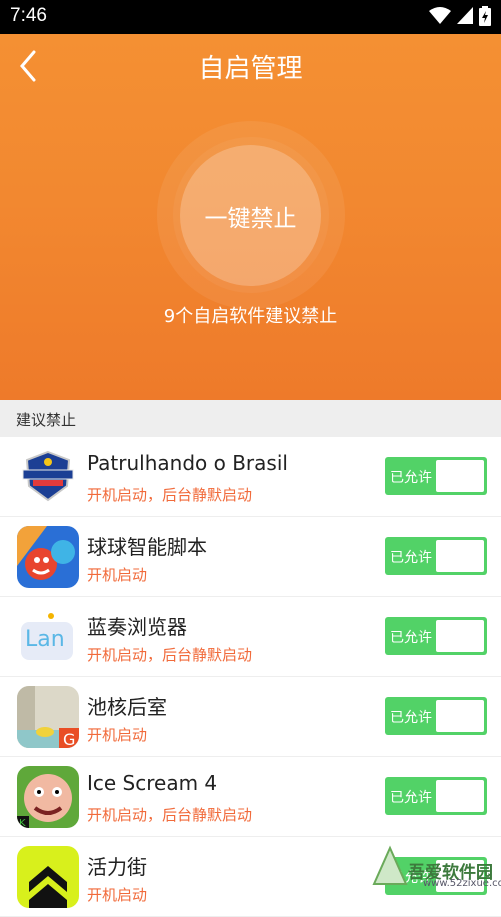 Image resolution: width=501 pixels, height=917 pixels. What do you see at coordinates (137, 627) in the screenshot?
I see `app-name: 蓝奏浏览器` at bounding box center [137, 627].